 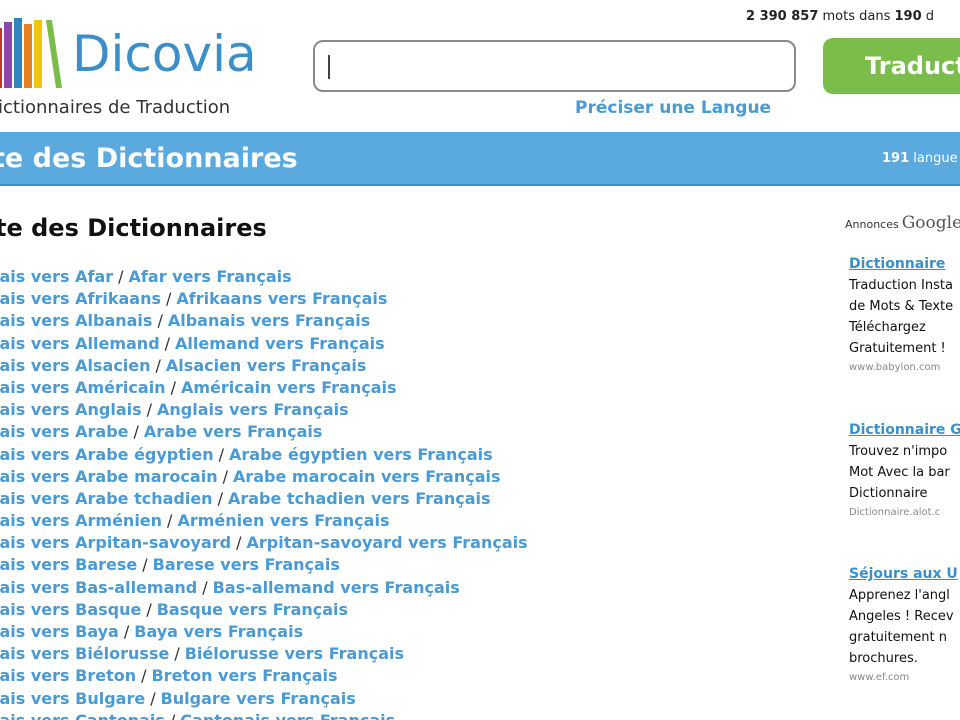 I want to click on dictionary-link-to-french: Breton vers Français, so click(x=244, y=675).